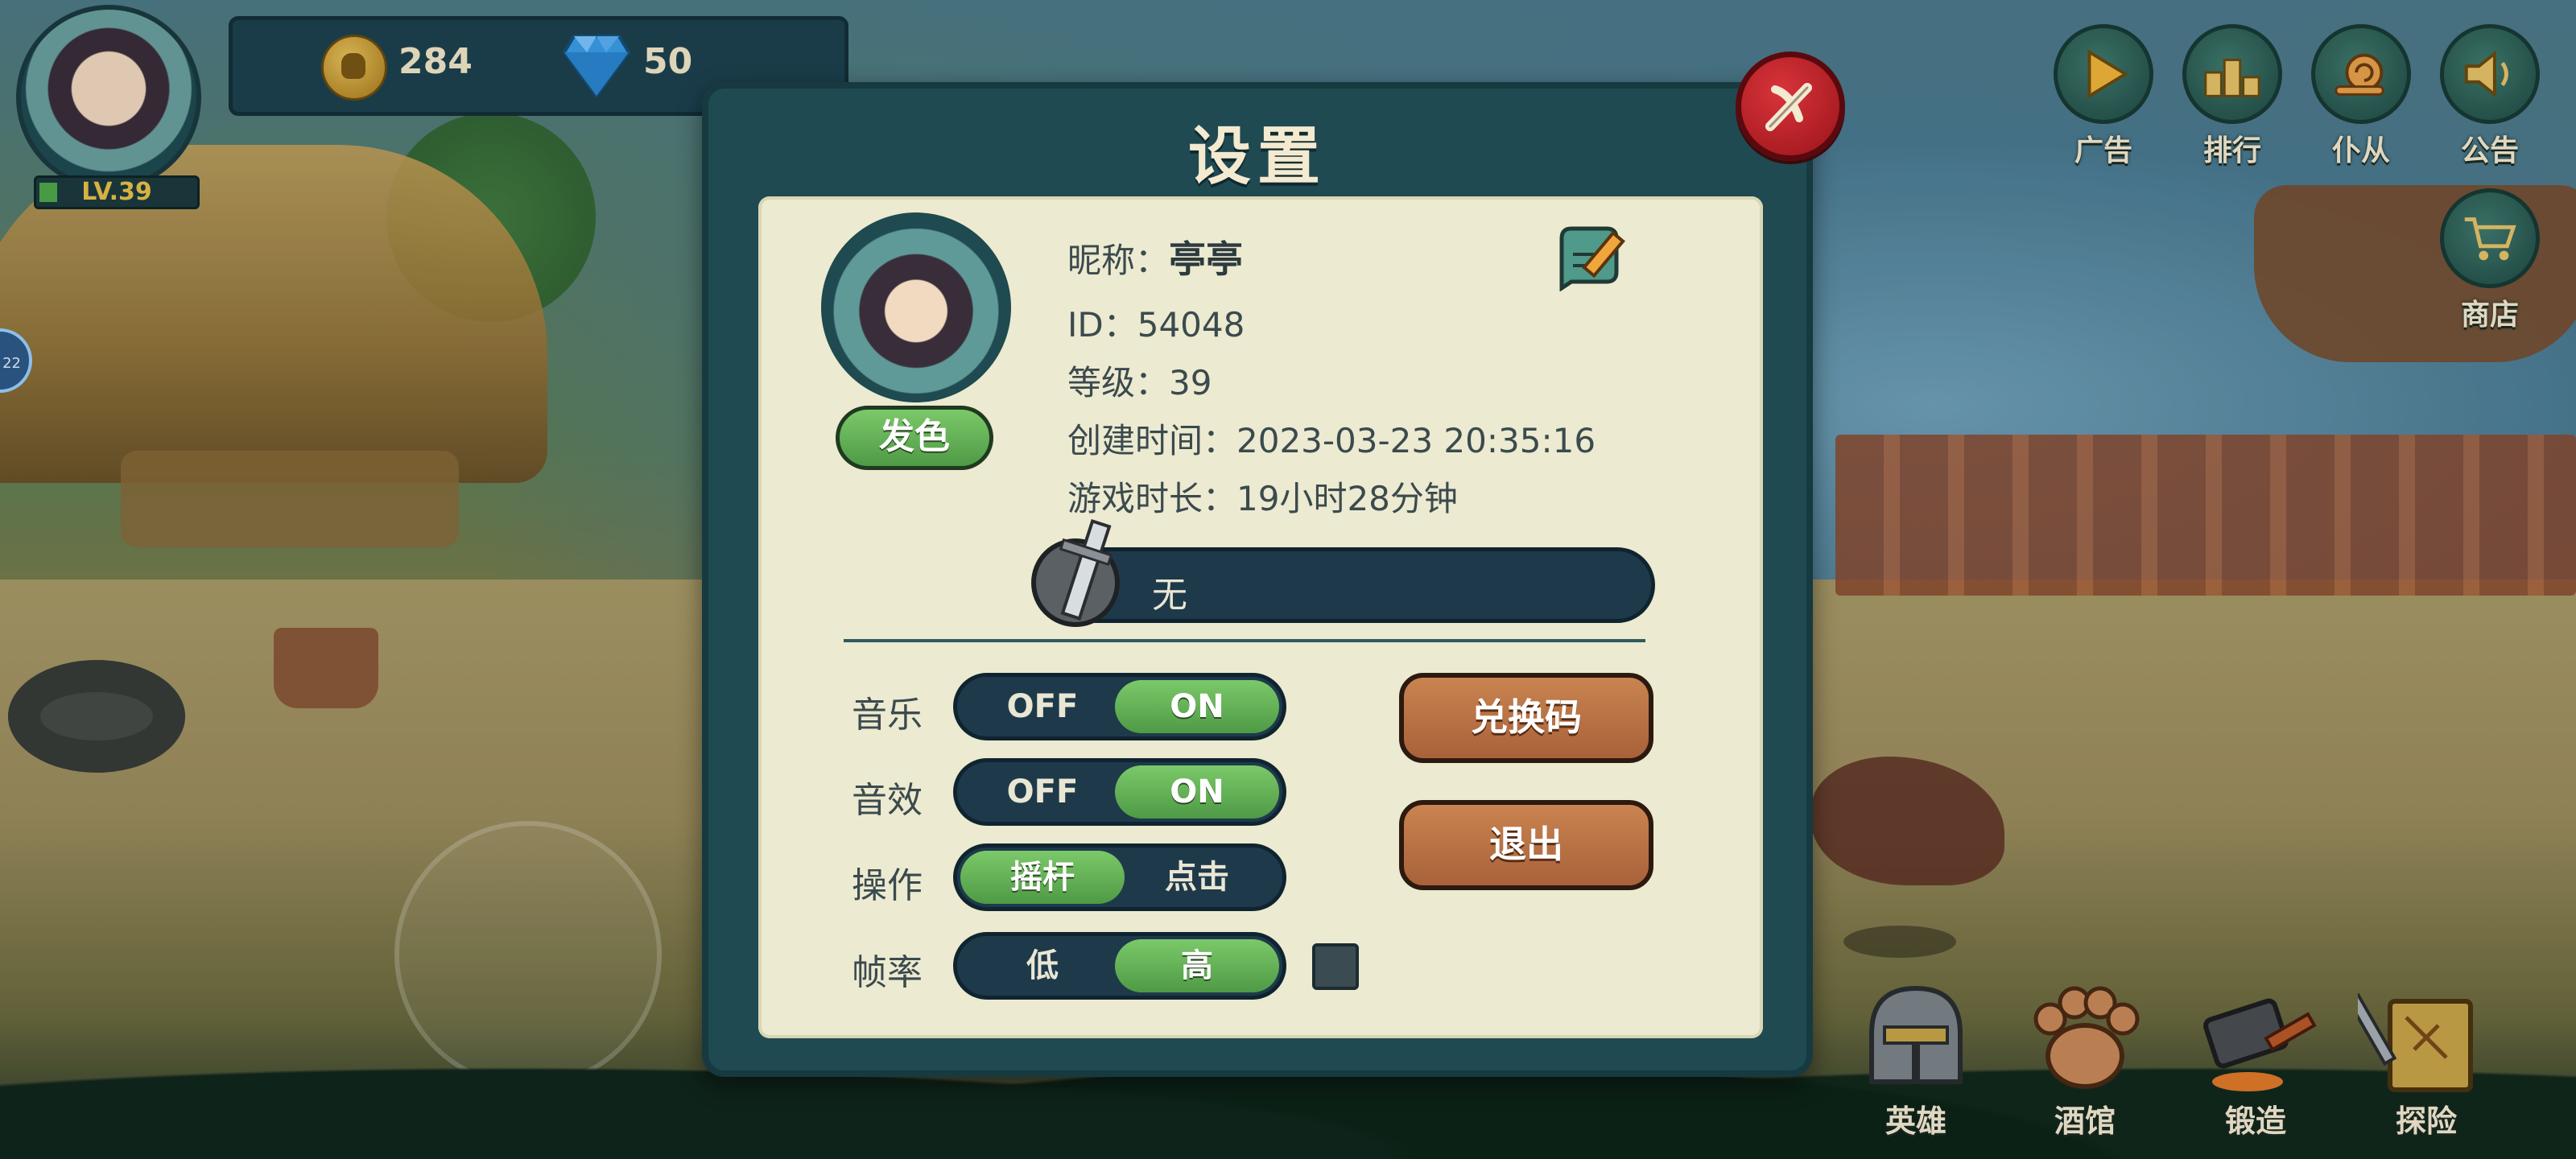  I want to click on close-icon, so click(1788, 107).